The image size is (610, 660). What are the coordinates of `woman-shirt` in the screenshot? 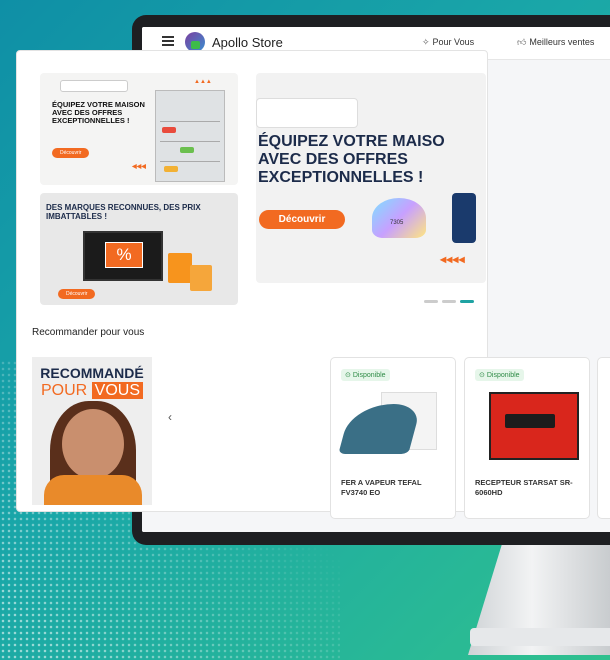 It's located at (93, 490).